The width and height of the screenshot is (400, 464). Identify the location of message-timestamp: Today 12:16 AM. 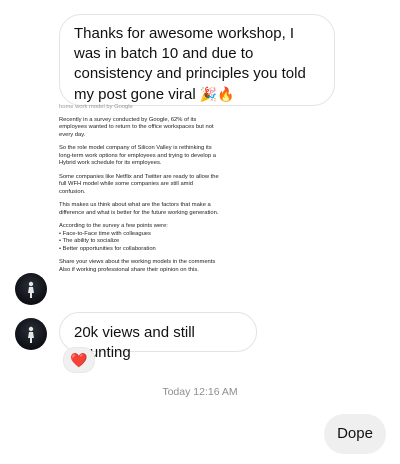
(200, 392).